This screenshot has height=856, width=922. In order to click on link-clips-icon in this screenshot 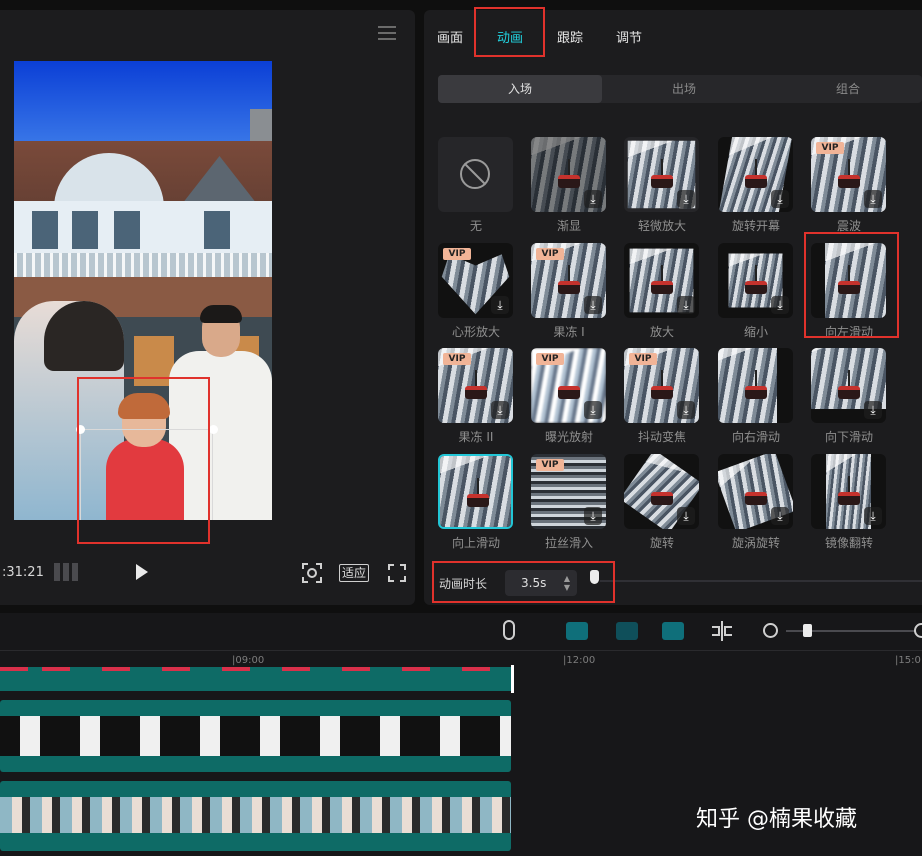, I will do `click(673, 631)`.